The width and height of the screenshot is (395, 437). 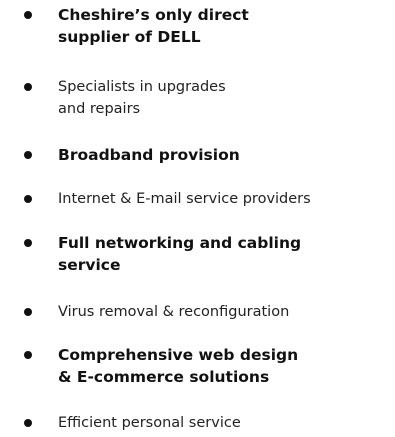 I want to click on list-item-line: Specialists in upgrades, so click(x=142, y=87).